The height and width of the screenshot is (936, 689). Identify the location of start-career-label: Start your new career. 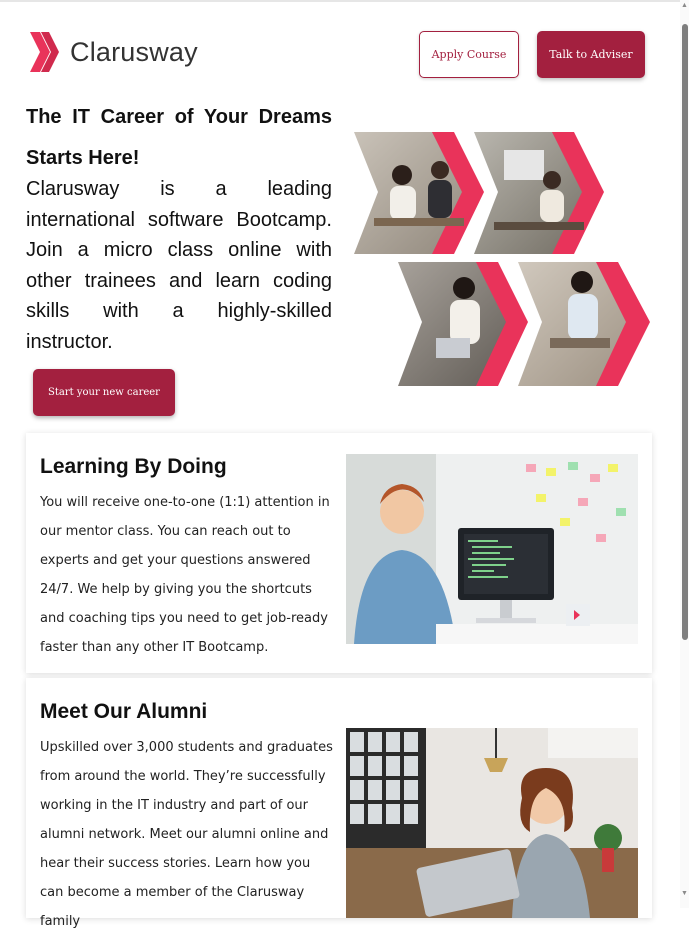
(104, 392).